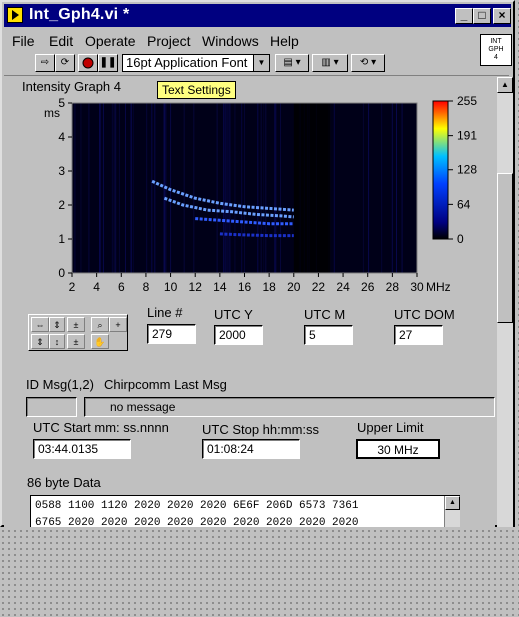 The width and height of the screenshot is (519, 617). Describe the element at coordinates (482, 16) in the screenshot. I see `maximize-button: □` at that location.